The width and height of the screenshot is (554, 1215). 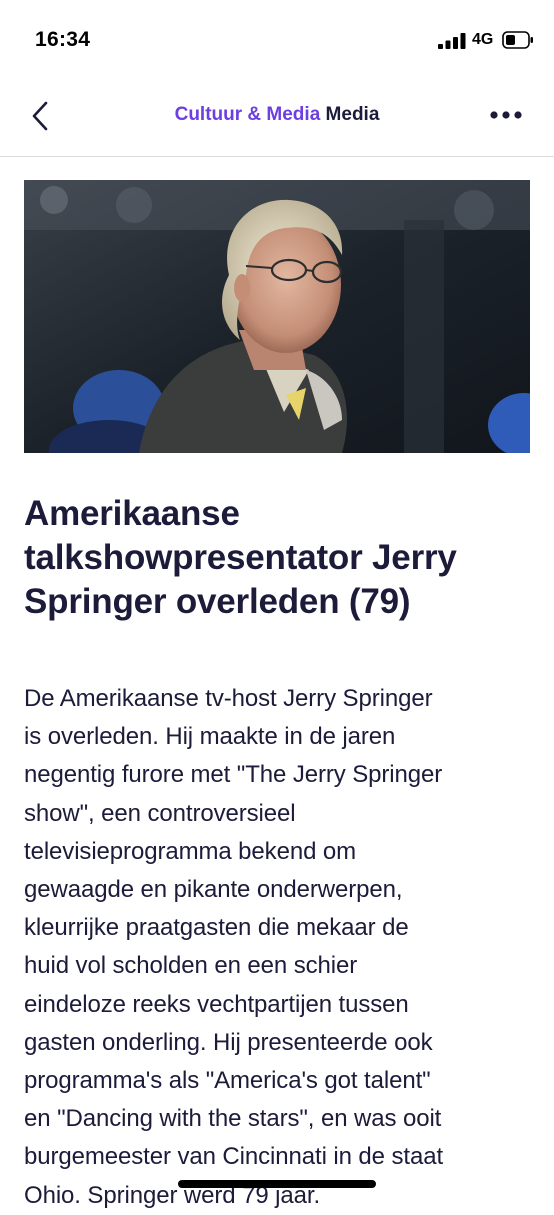 I want to click on home-indicator, so click(x=277, y=1184).